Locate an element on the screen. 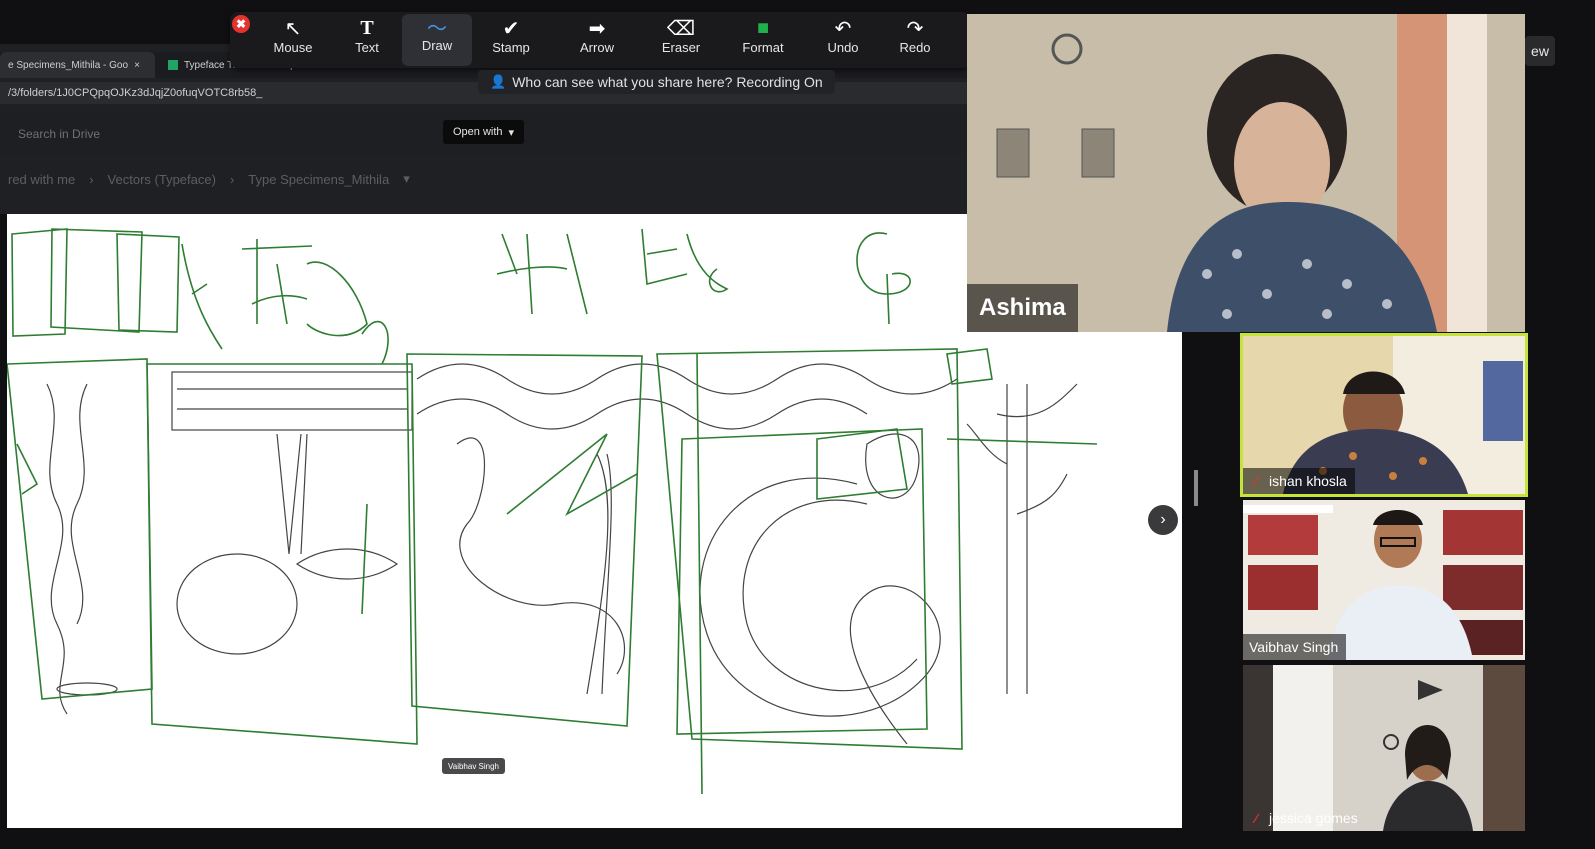 The height and width of the screenshot is (849, 1595). view-label: ew is located at coordinates (1540, 51).